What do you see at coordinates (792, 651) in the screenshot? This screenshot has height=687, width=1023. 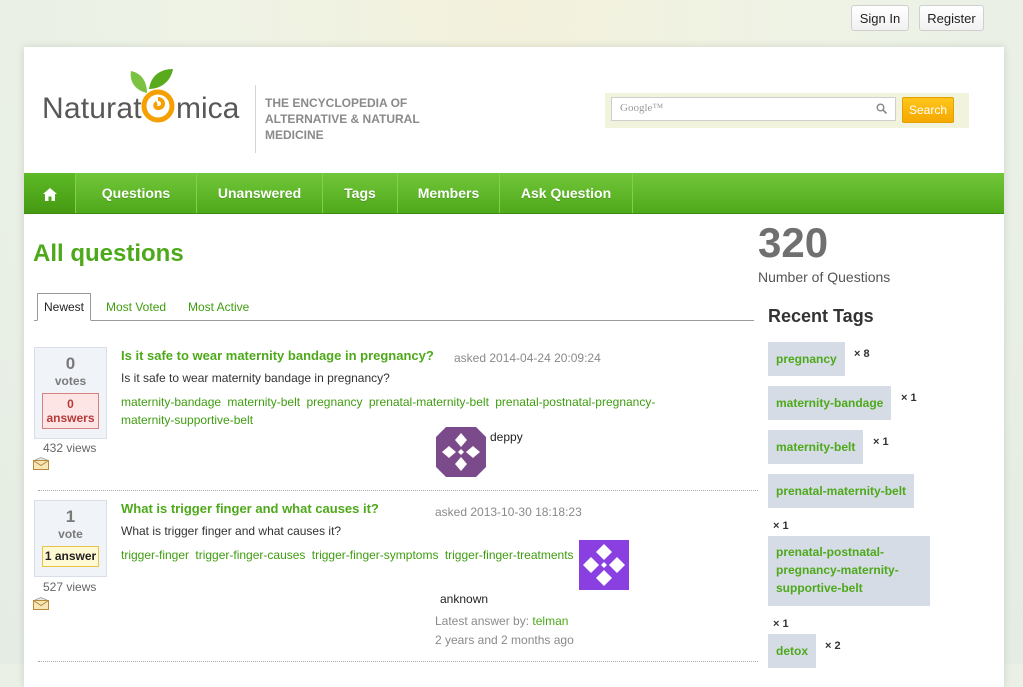 I see `recent-tag-detox: detox` at bounding box center [792, 651].